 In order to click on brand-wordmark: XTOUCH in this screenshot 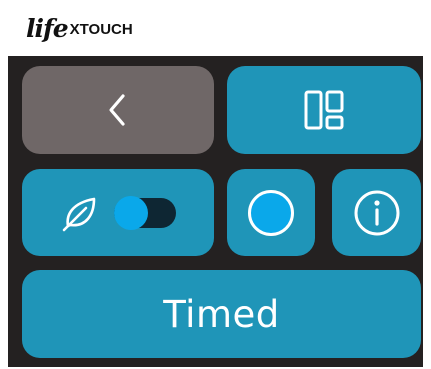, I will do `click(101, 29)`.